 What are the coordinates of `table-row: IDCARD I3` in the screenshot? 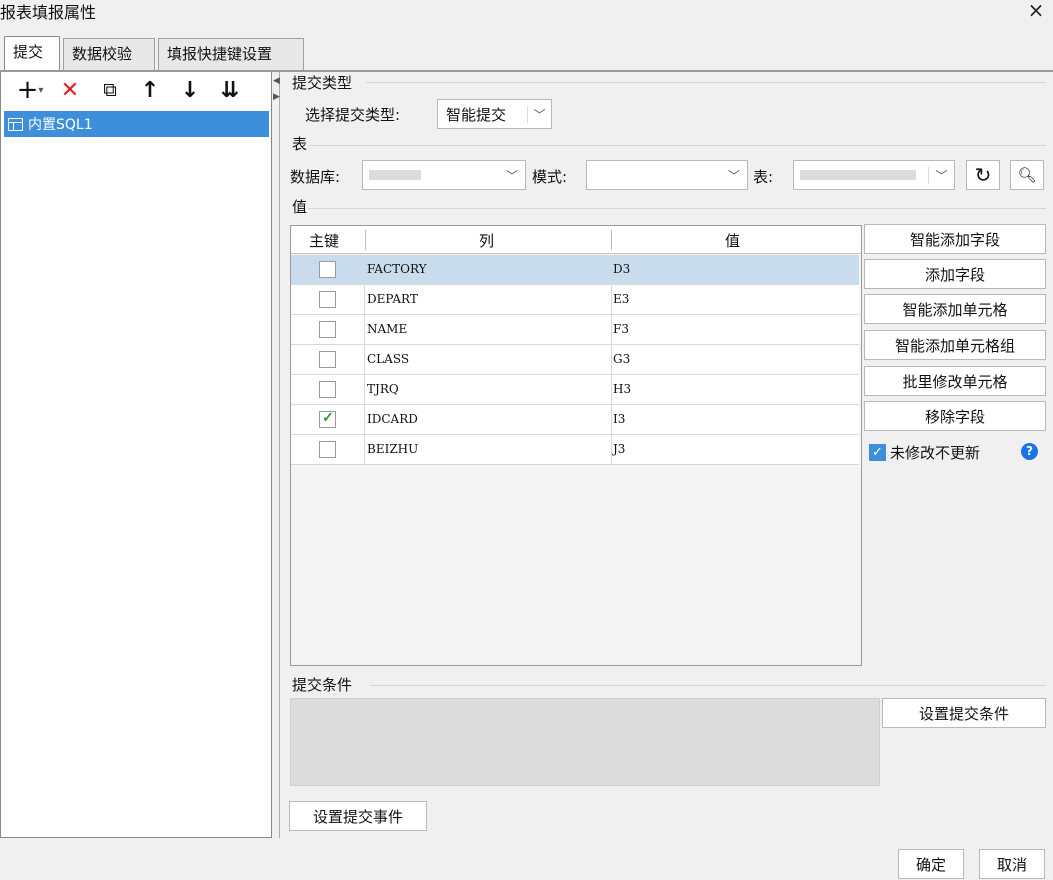 It's located at (575, 420).